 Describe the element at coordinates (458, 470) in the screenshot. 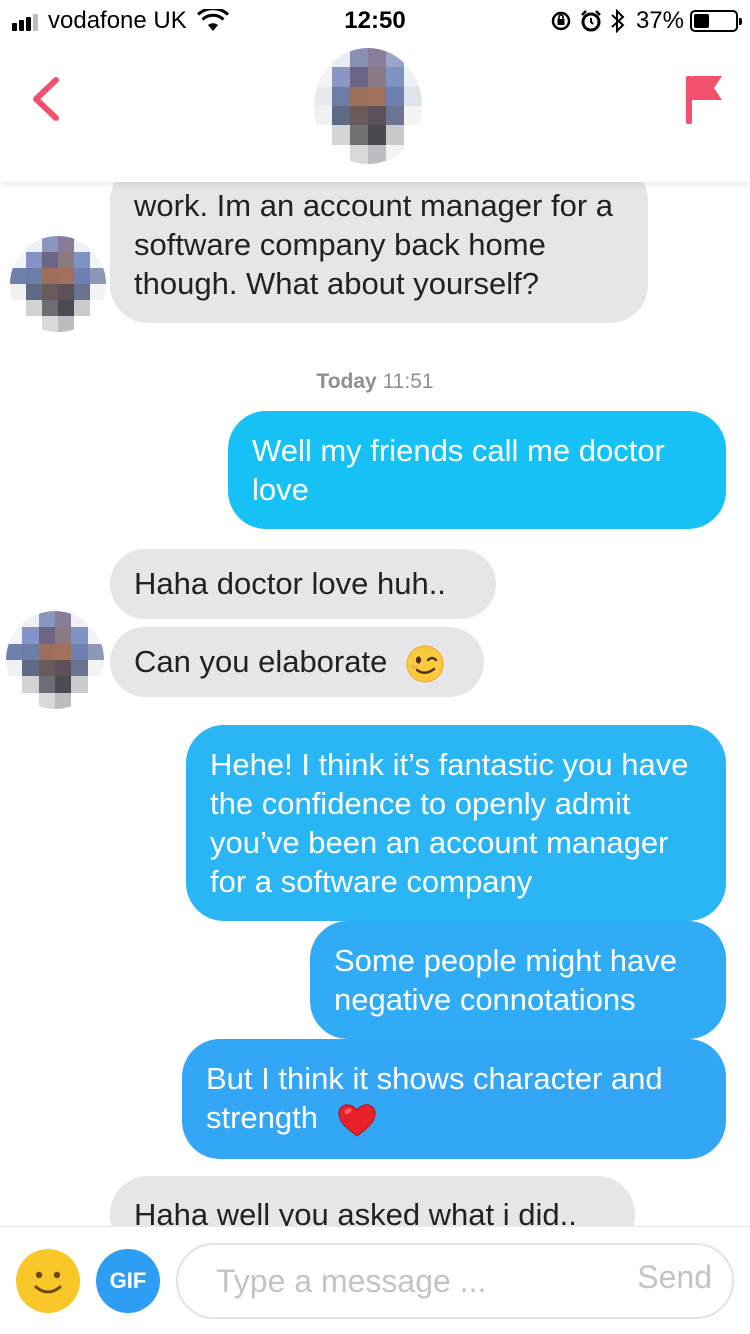

I see `message-text: Well my friends call me doctor love` at that location.